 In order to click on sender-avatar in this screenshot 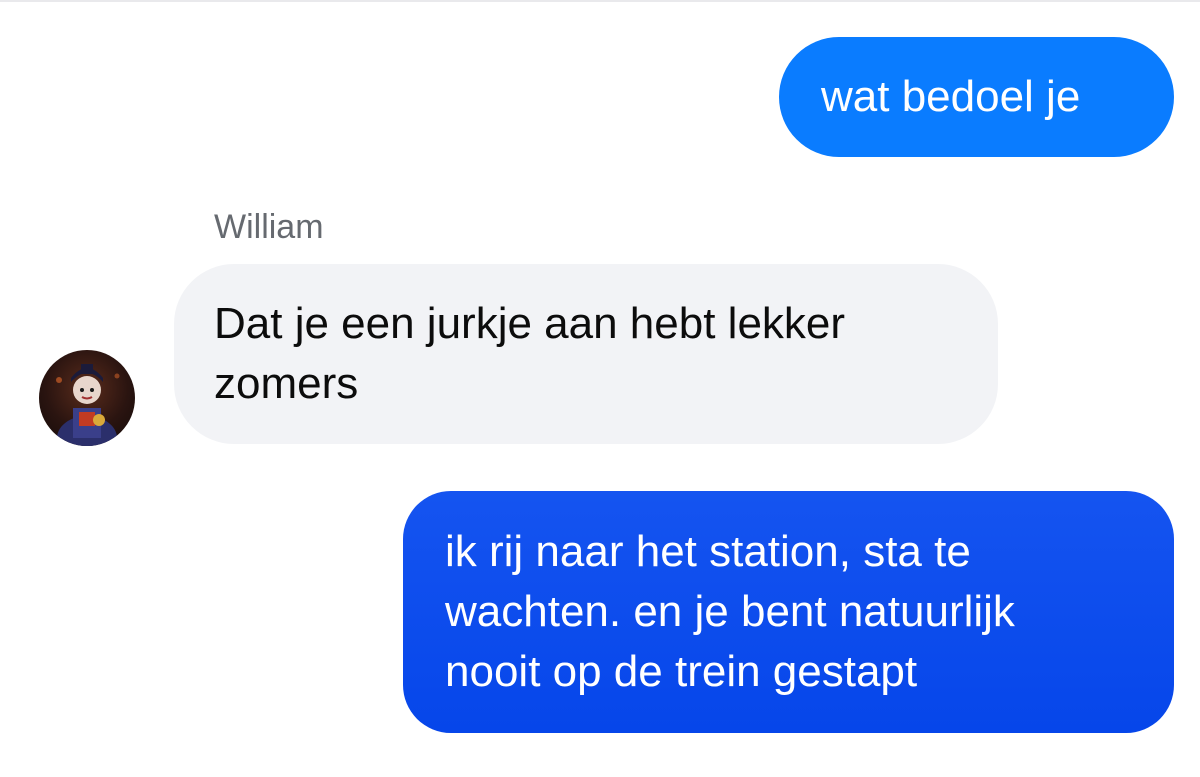, I will do `click(87, 398)`.